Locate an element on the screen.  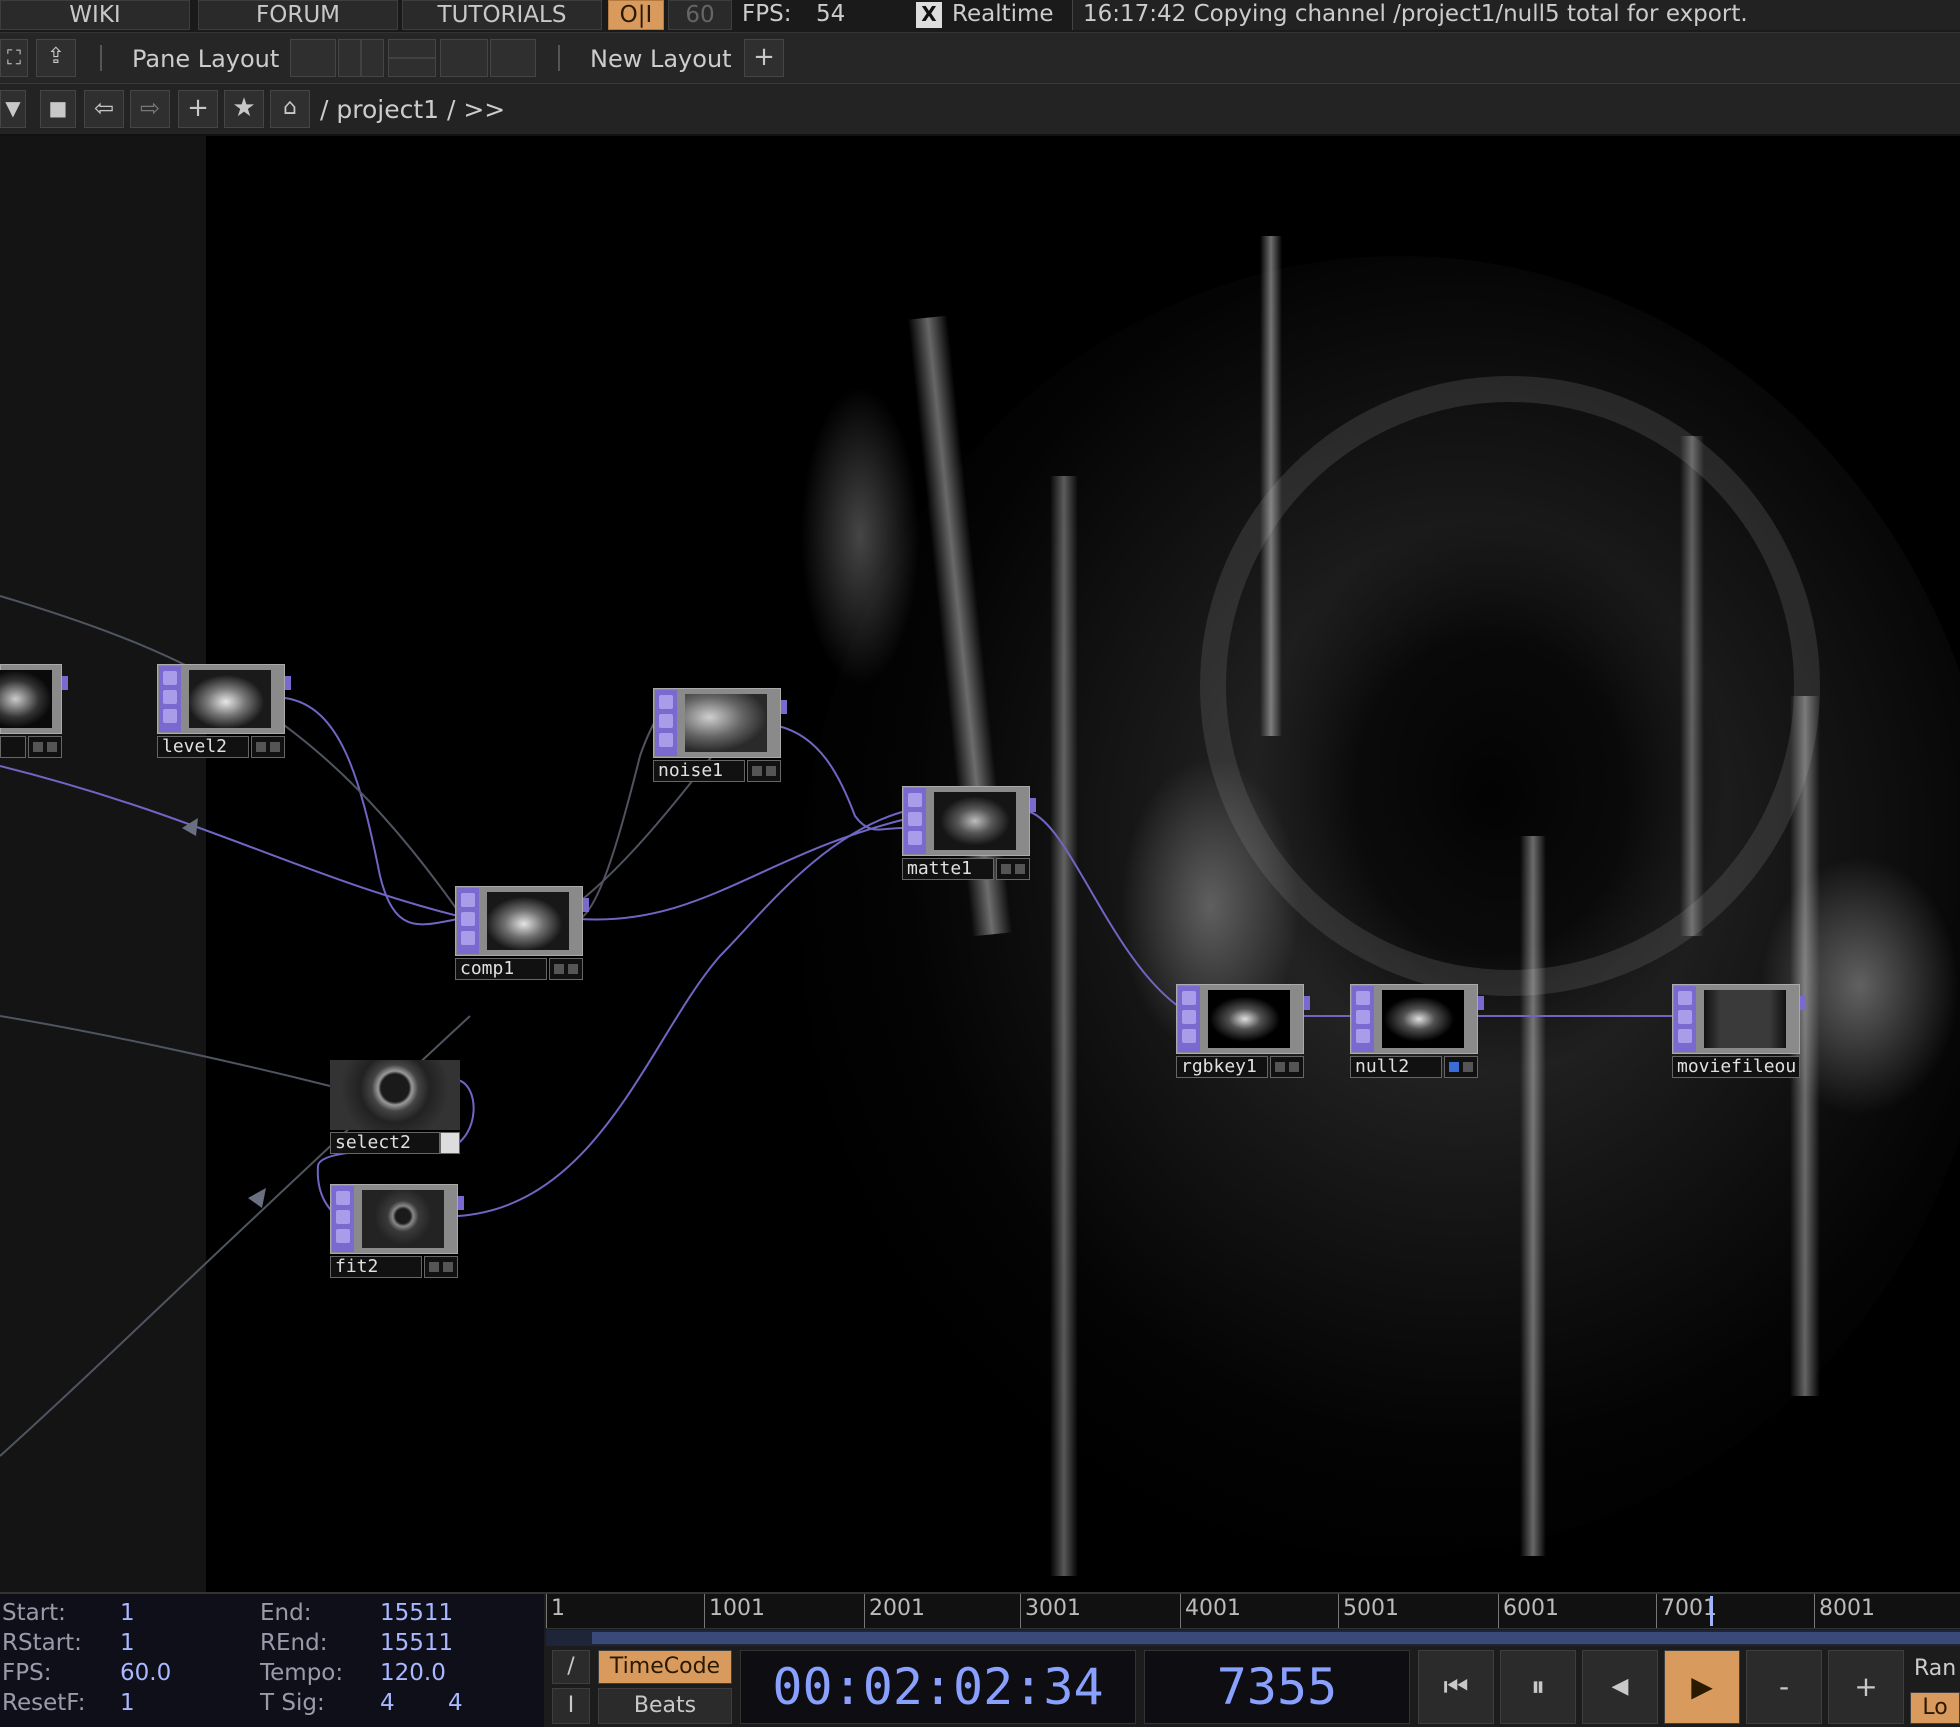
layout-split-horizontal-icon is located at coordinates (412, 58).